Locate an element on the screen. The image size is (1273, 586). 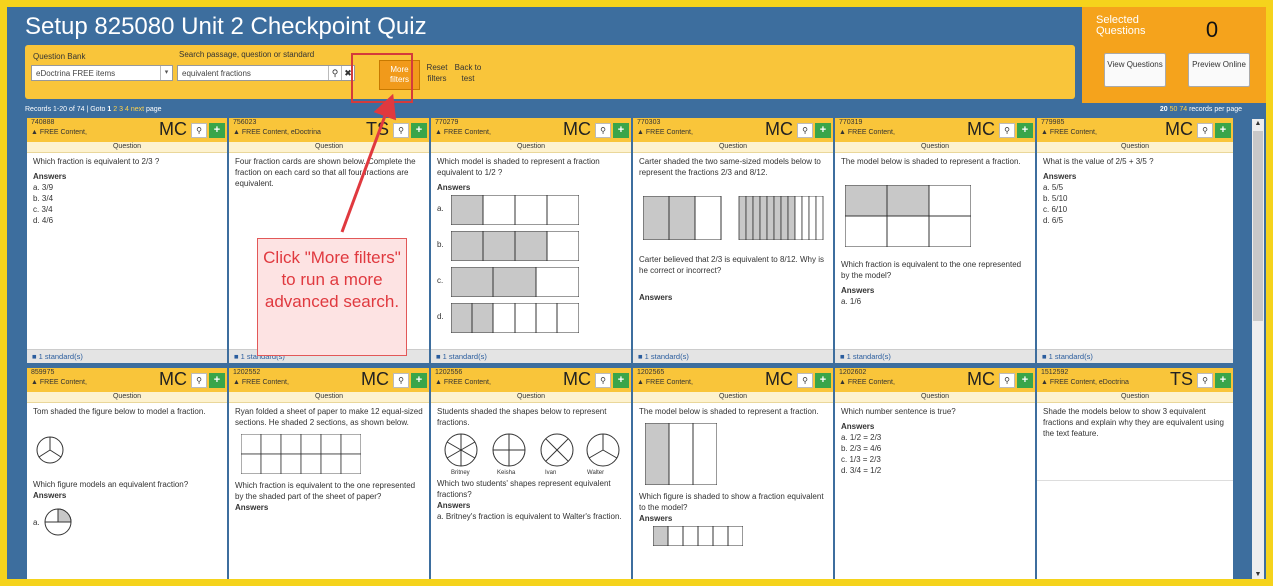
reset-filters-button: Reset filters is located at coordinates (437, 73).